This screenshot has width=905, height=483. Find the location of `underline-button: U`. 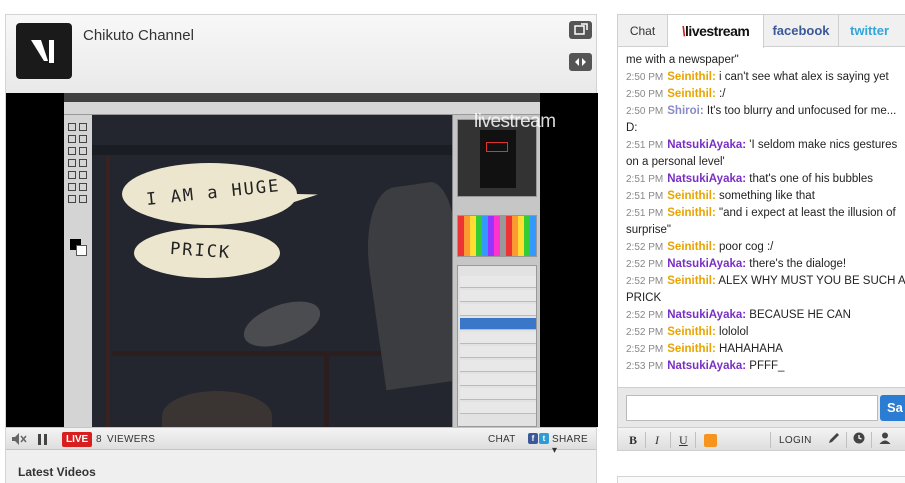

underline-button: U is located at coordinates (683, 440).